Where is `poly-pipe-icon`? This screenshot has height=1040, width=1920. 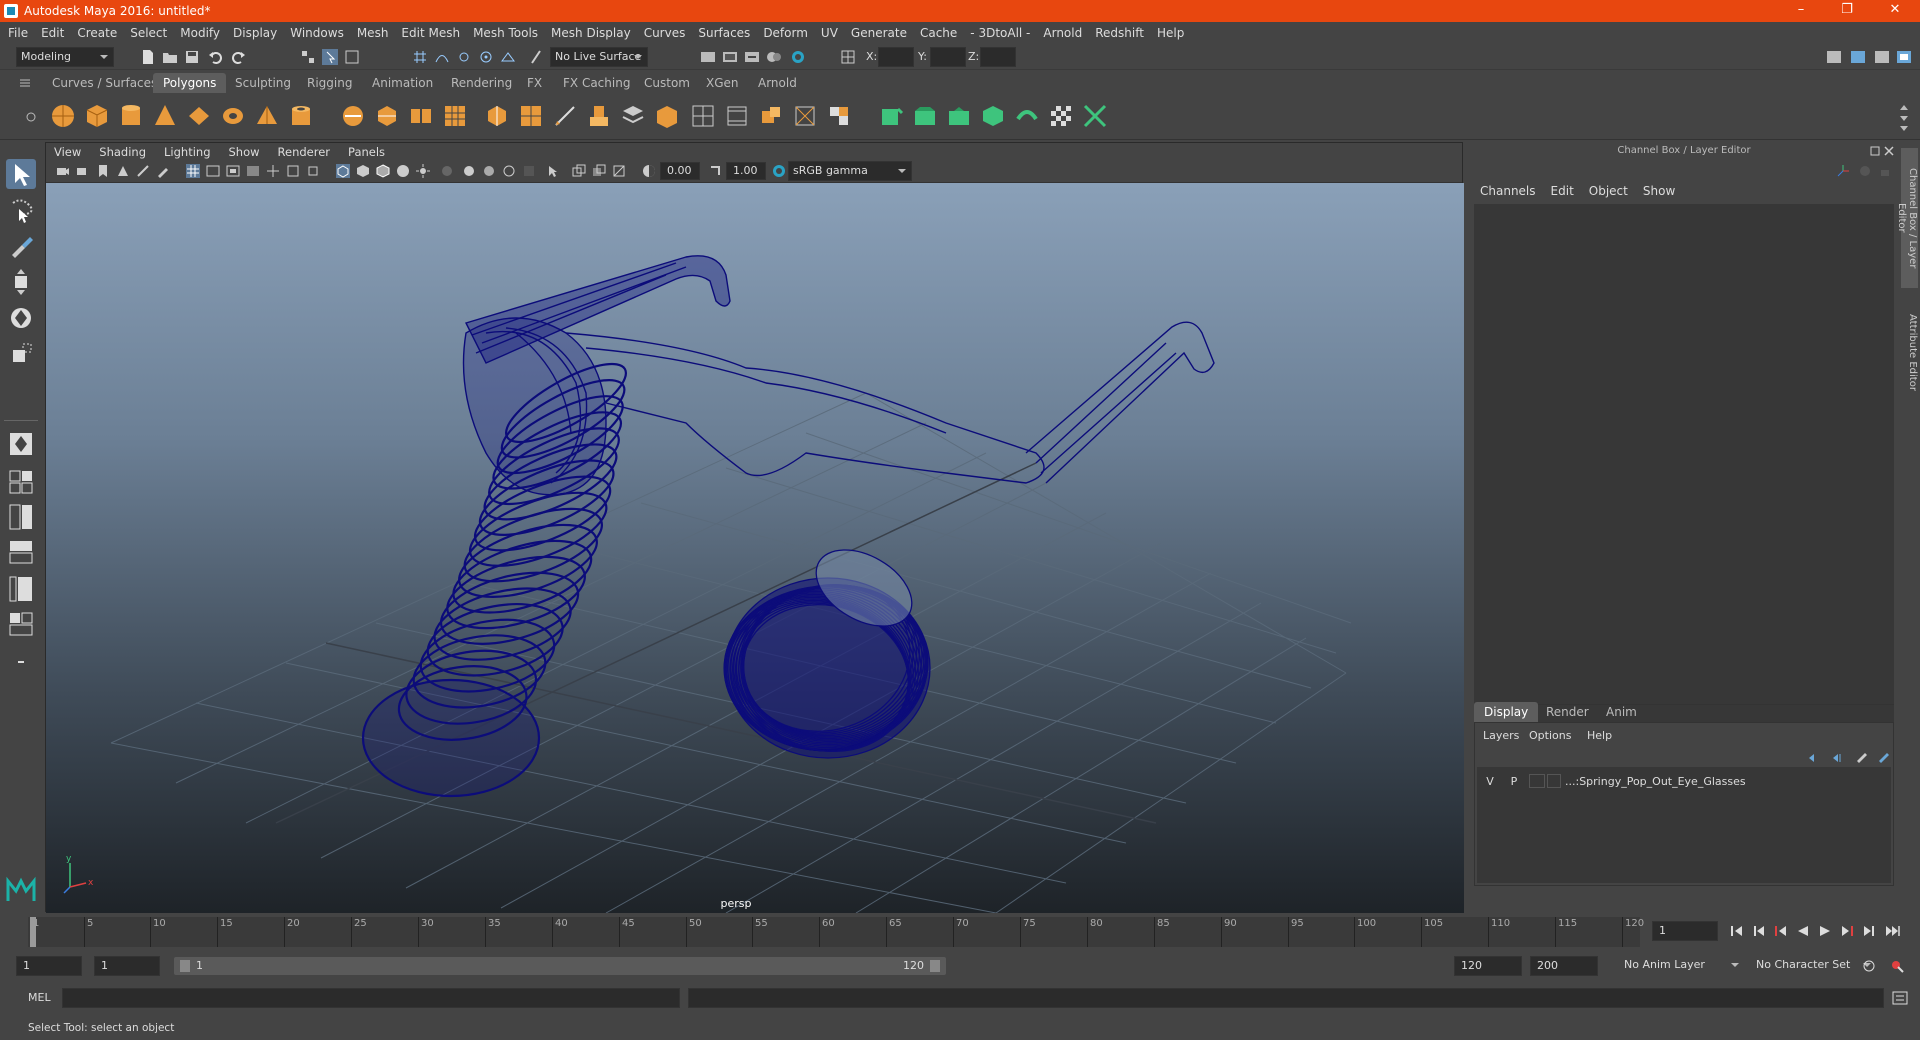
poly-pipe-icon is located at coordinates (301, 116).